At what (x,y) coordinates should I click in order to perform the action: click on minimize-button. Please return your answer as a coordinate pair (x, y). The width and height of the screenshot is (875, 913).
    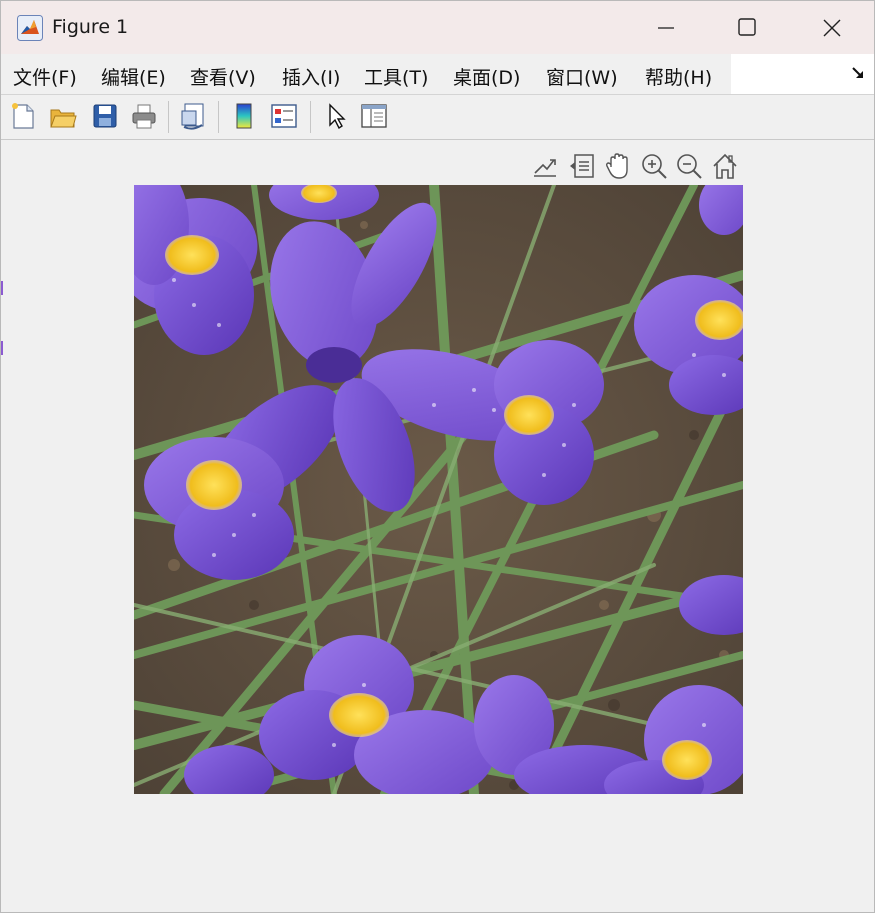
    Looking at the image, I should click on (666, 27).